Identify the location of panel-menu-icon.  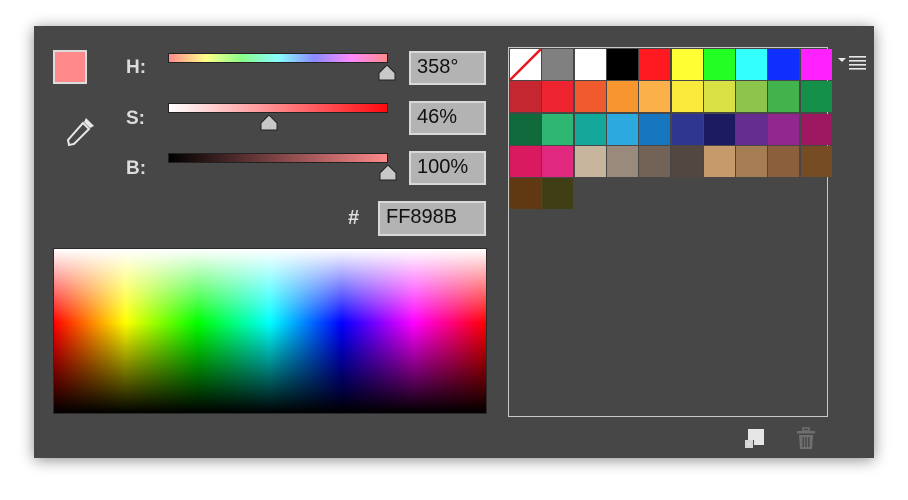
(852, 62).